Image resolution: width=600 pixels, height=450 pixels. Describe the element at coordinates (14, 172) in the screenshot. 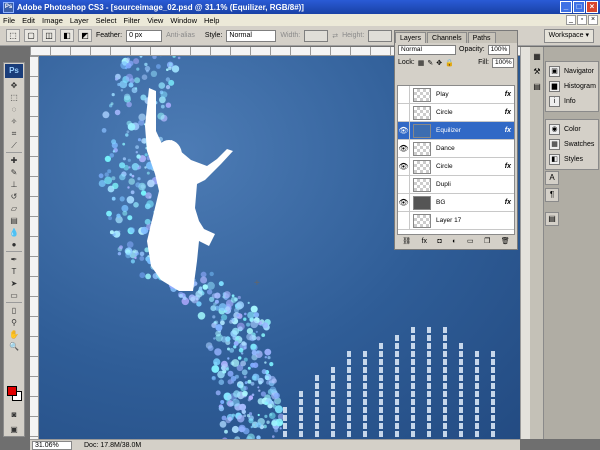

I see `brush-tool-icon: ✎` at that location.